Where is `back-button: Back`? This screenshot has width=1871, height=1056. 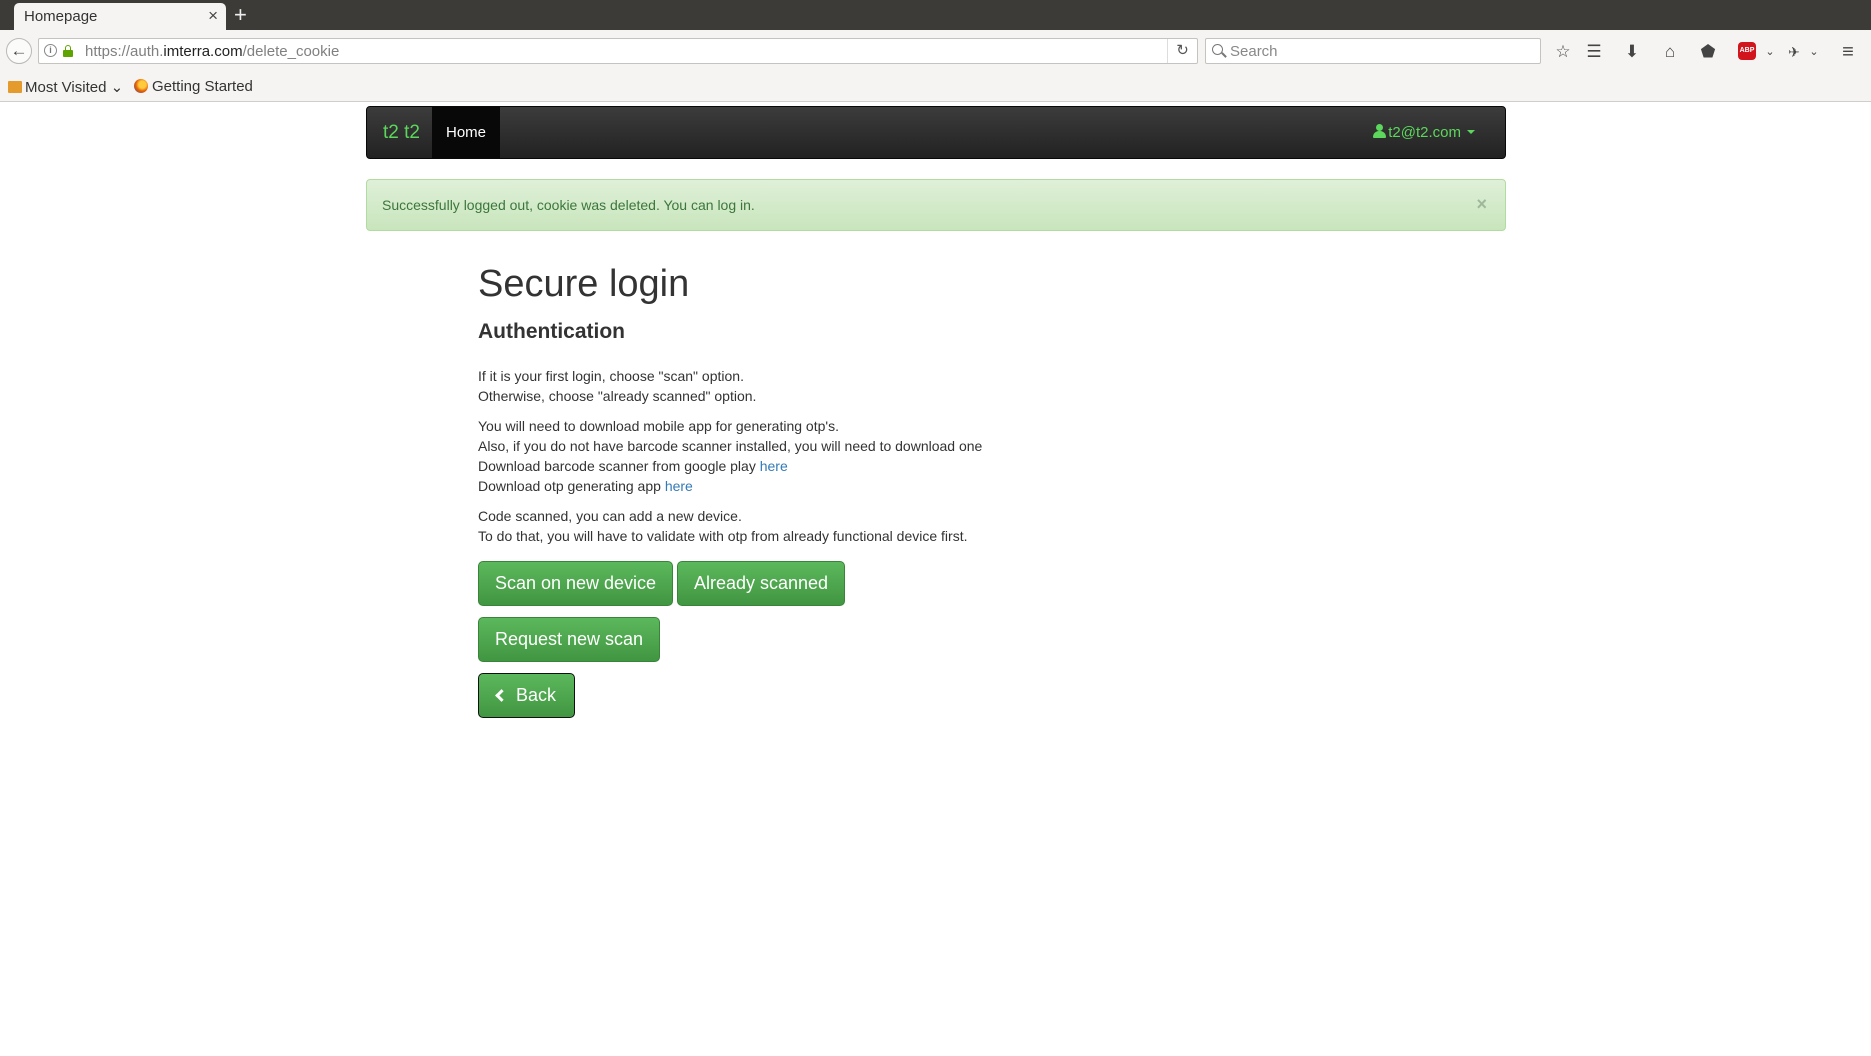
back-button: Back is located at coordinates (526, 695).